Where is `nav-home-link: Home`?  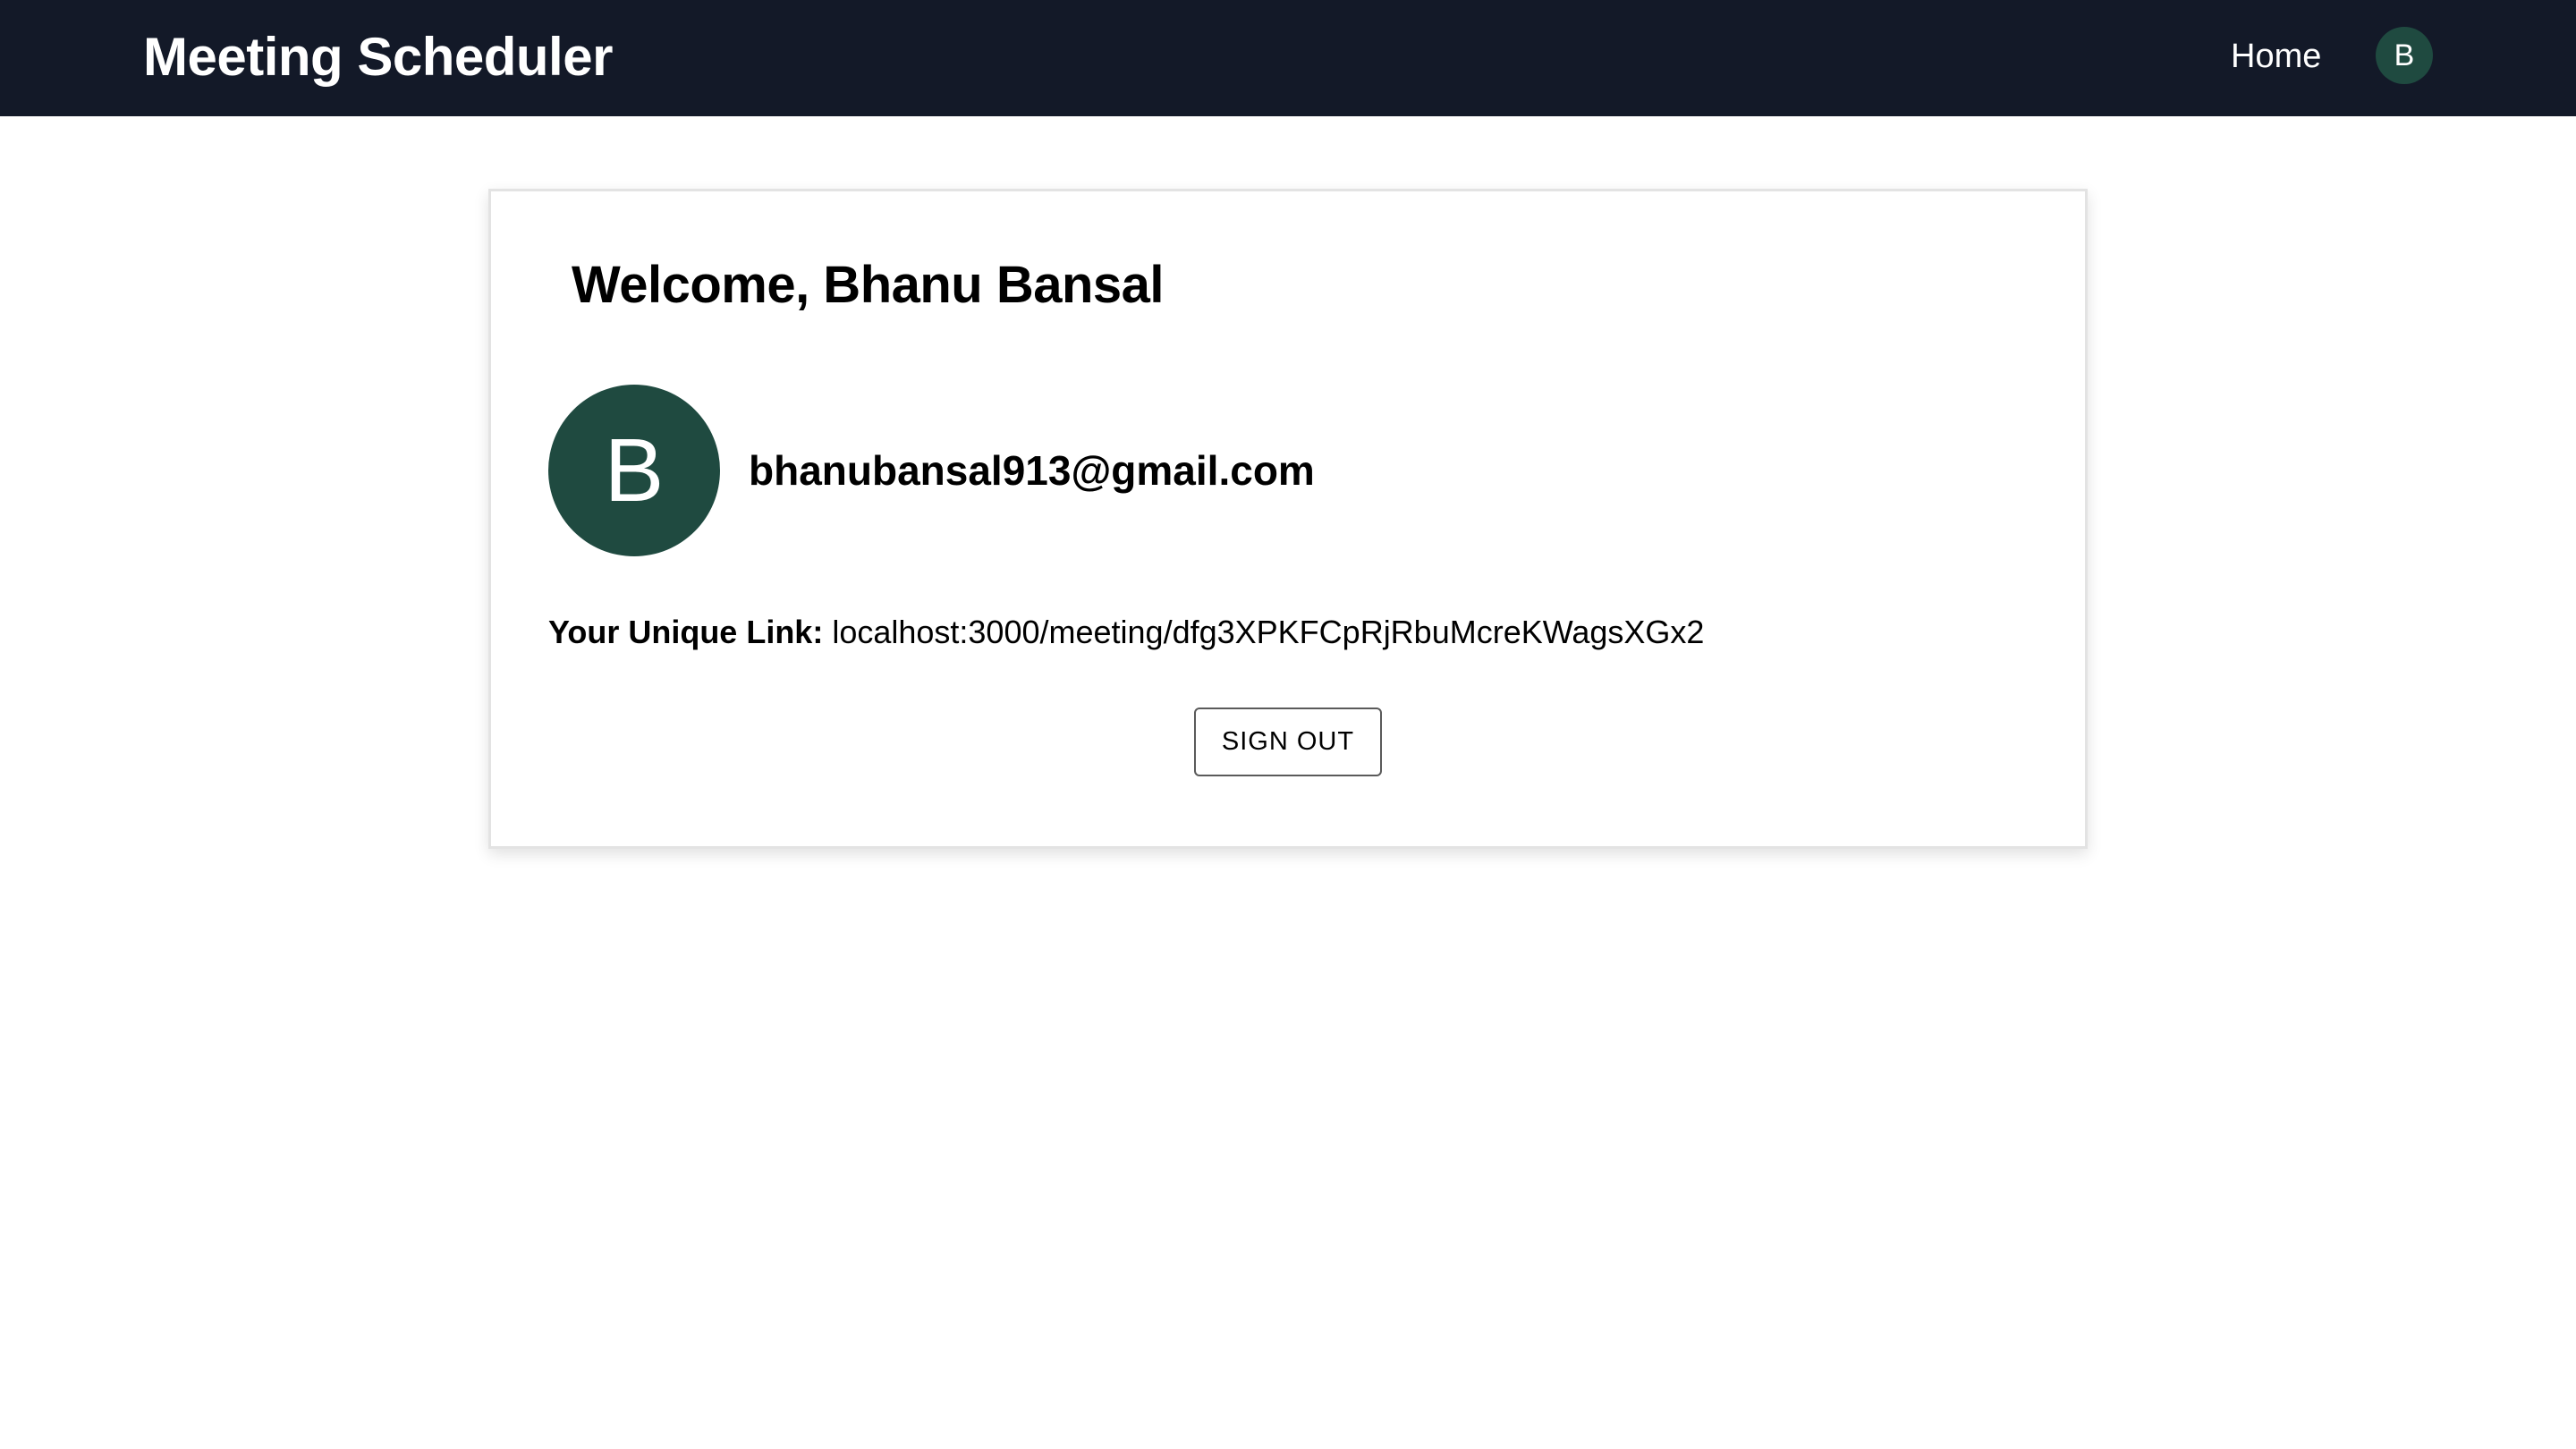 nav-home-link: Home is located at coordinates (2276, 56).